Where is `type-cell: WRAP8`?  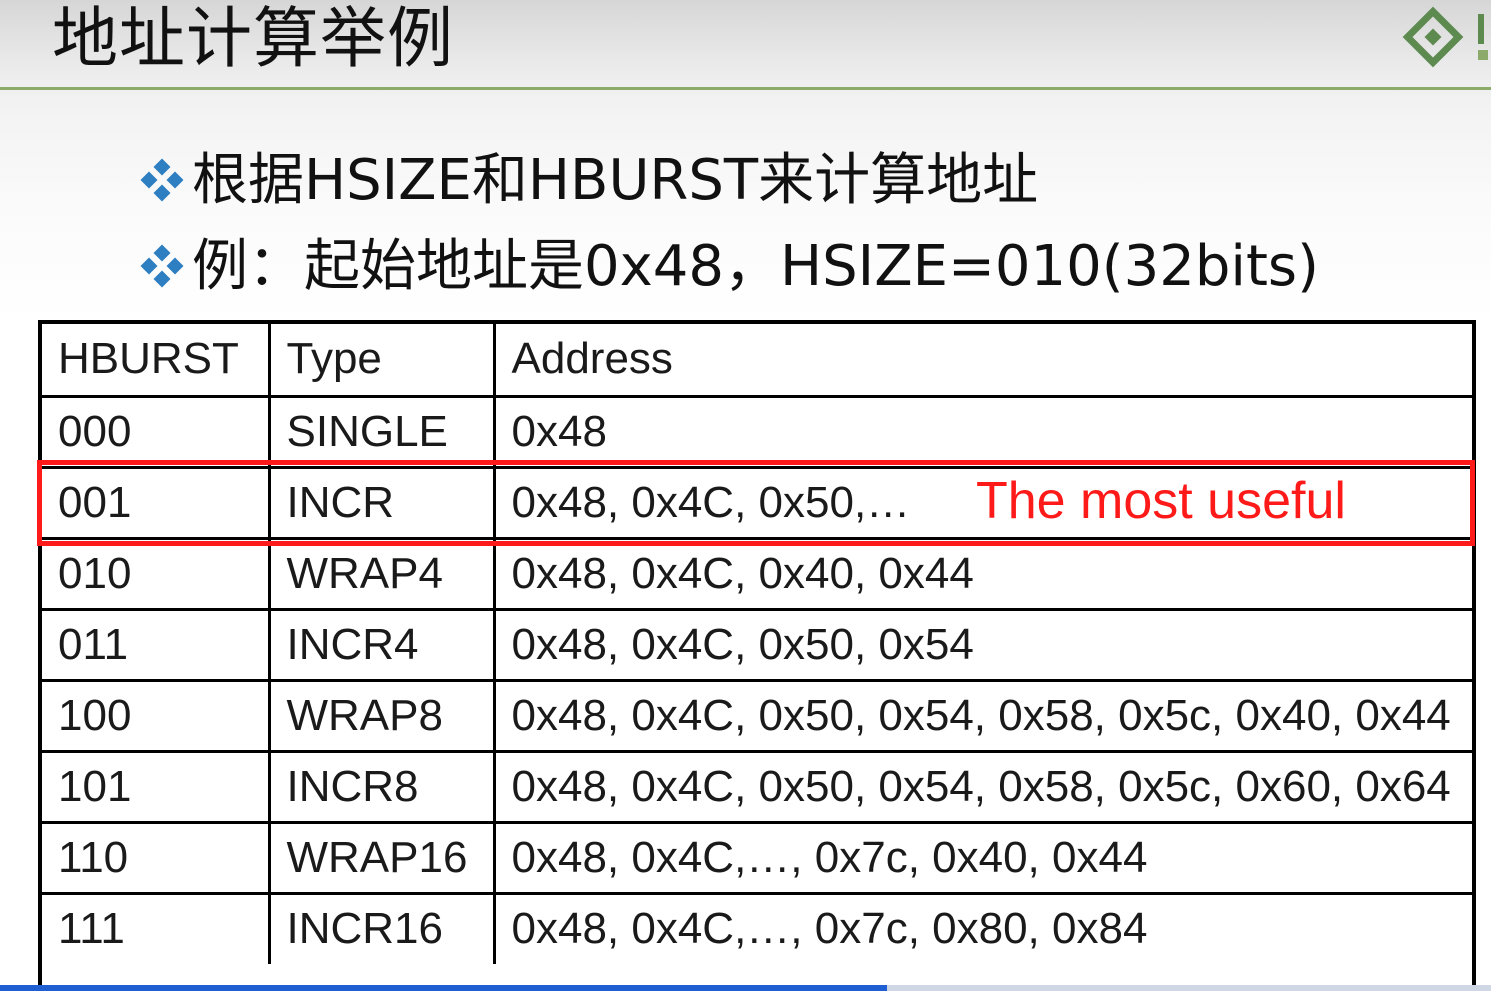
type-cell: WRAP8 is located at coordinates (380, 714).